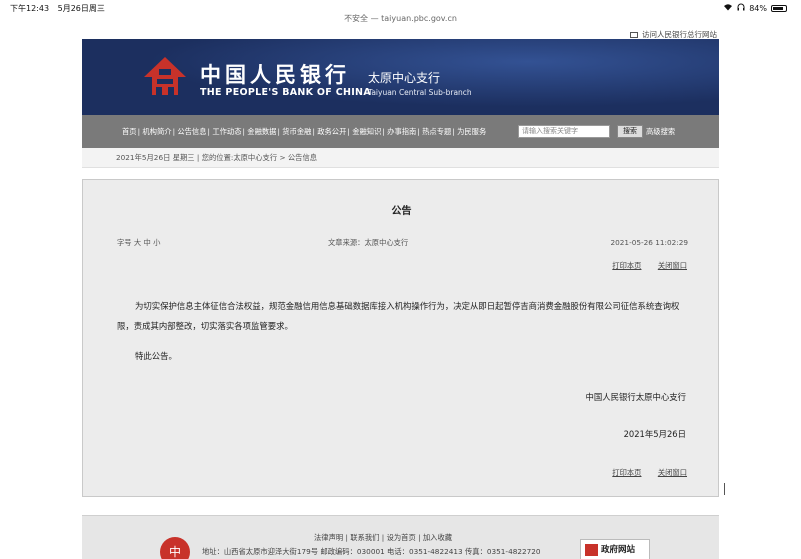 This screenshot has height=559, width=801. What do you see at coordinates (191, 131) in the screenshot?
I see `nav-item-notices: 公告信息` at bounding box center [191, 131].